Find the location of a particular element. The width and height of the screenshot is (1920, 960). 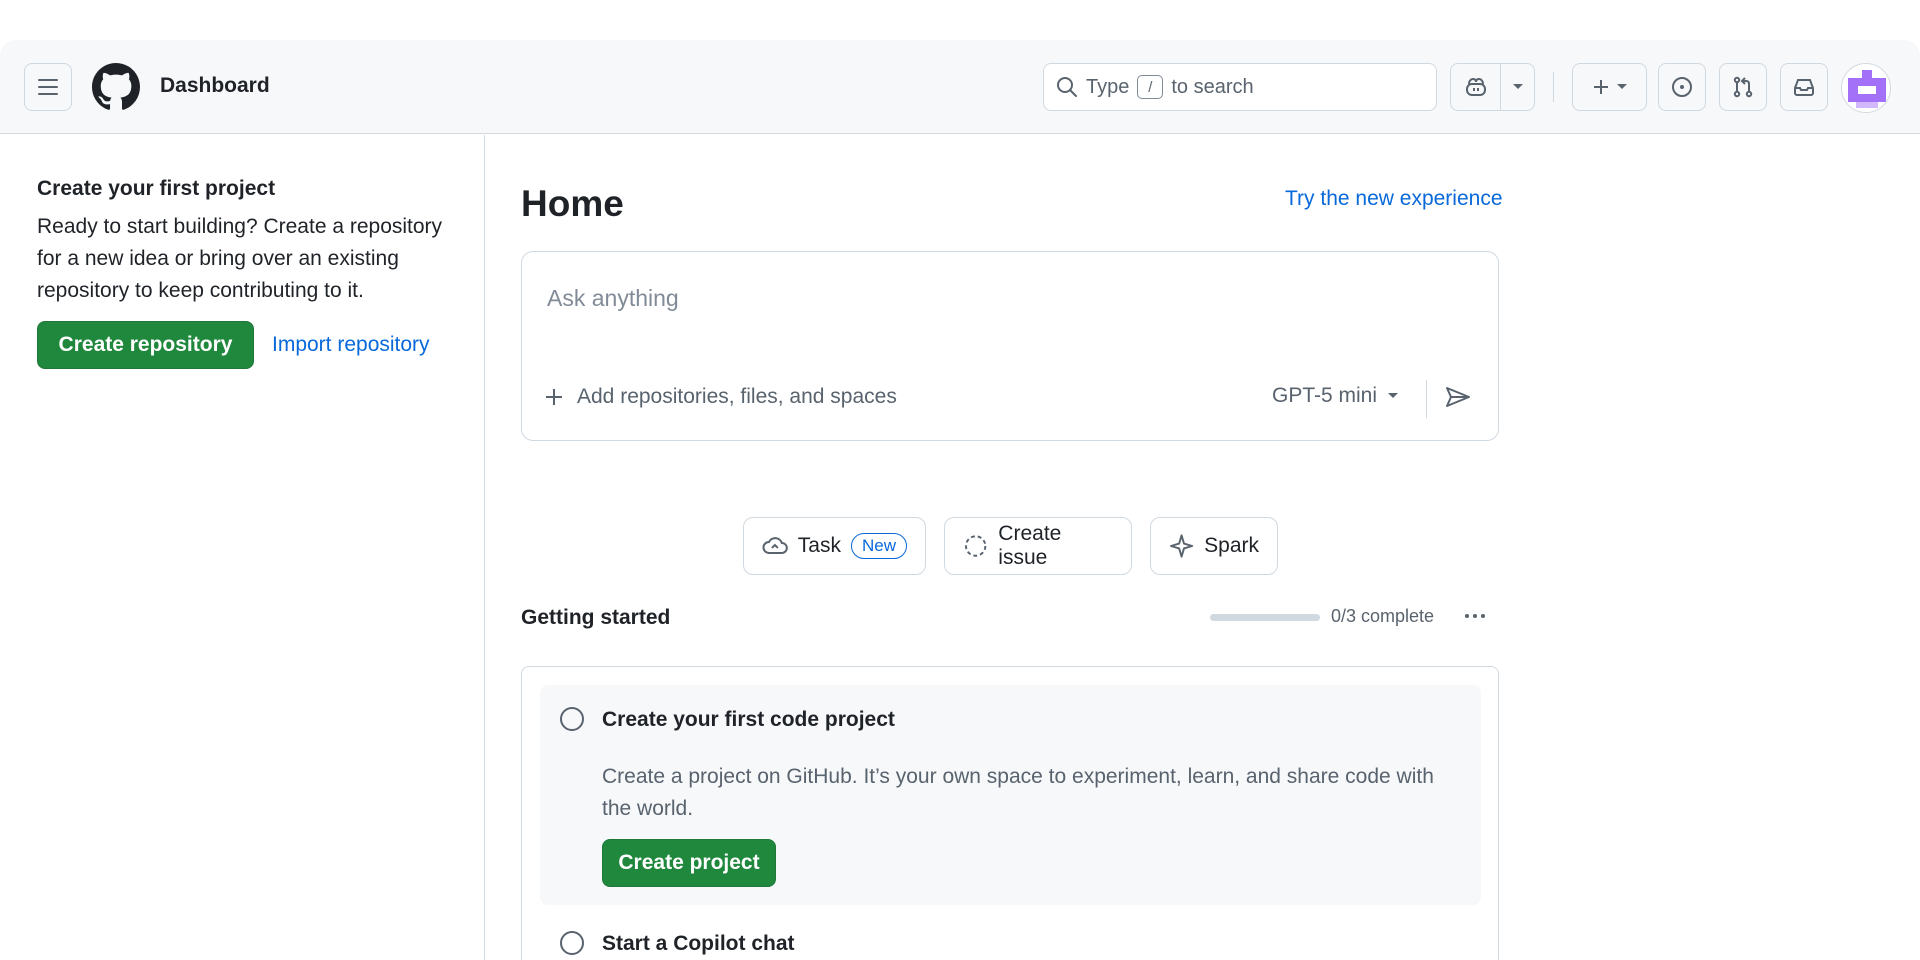

create-repository-button: Create repository is located at coordinates (145, 345).